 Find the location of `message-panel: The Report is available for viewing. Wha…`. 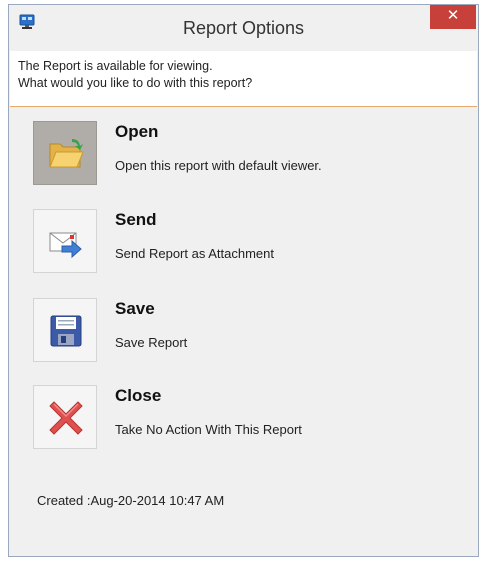

message-panel: The Report is available for viewing. Wha… is located at coordinates (243, 79).